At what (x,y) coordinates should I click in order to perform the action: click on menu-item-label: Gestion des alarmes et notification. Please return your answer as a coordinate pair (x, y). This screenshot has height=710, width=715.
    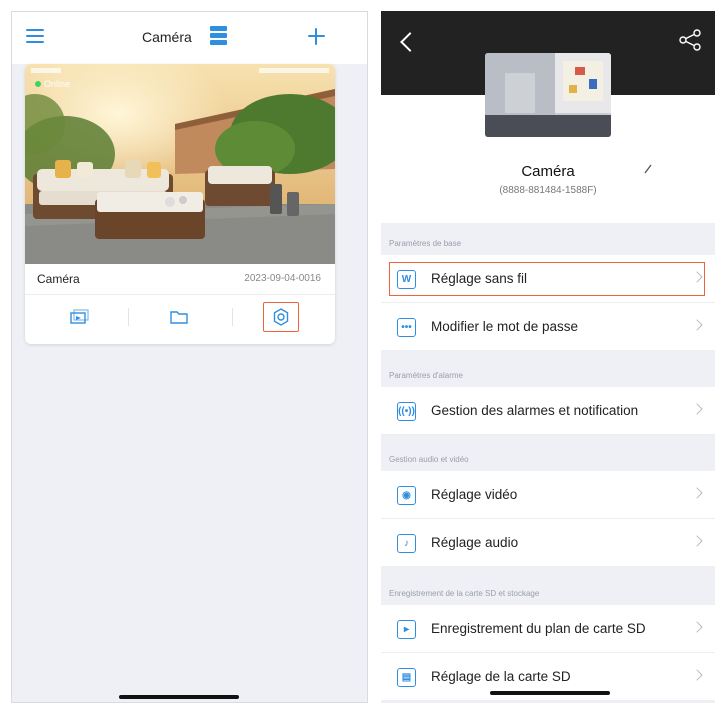
    Looking at the image, I should click on (535, 410).